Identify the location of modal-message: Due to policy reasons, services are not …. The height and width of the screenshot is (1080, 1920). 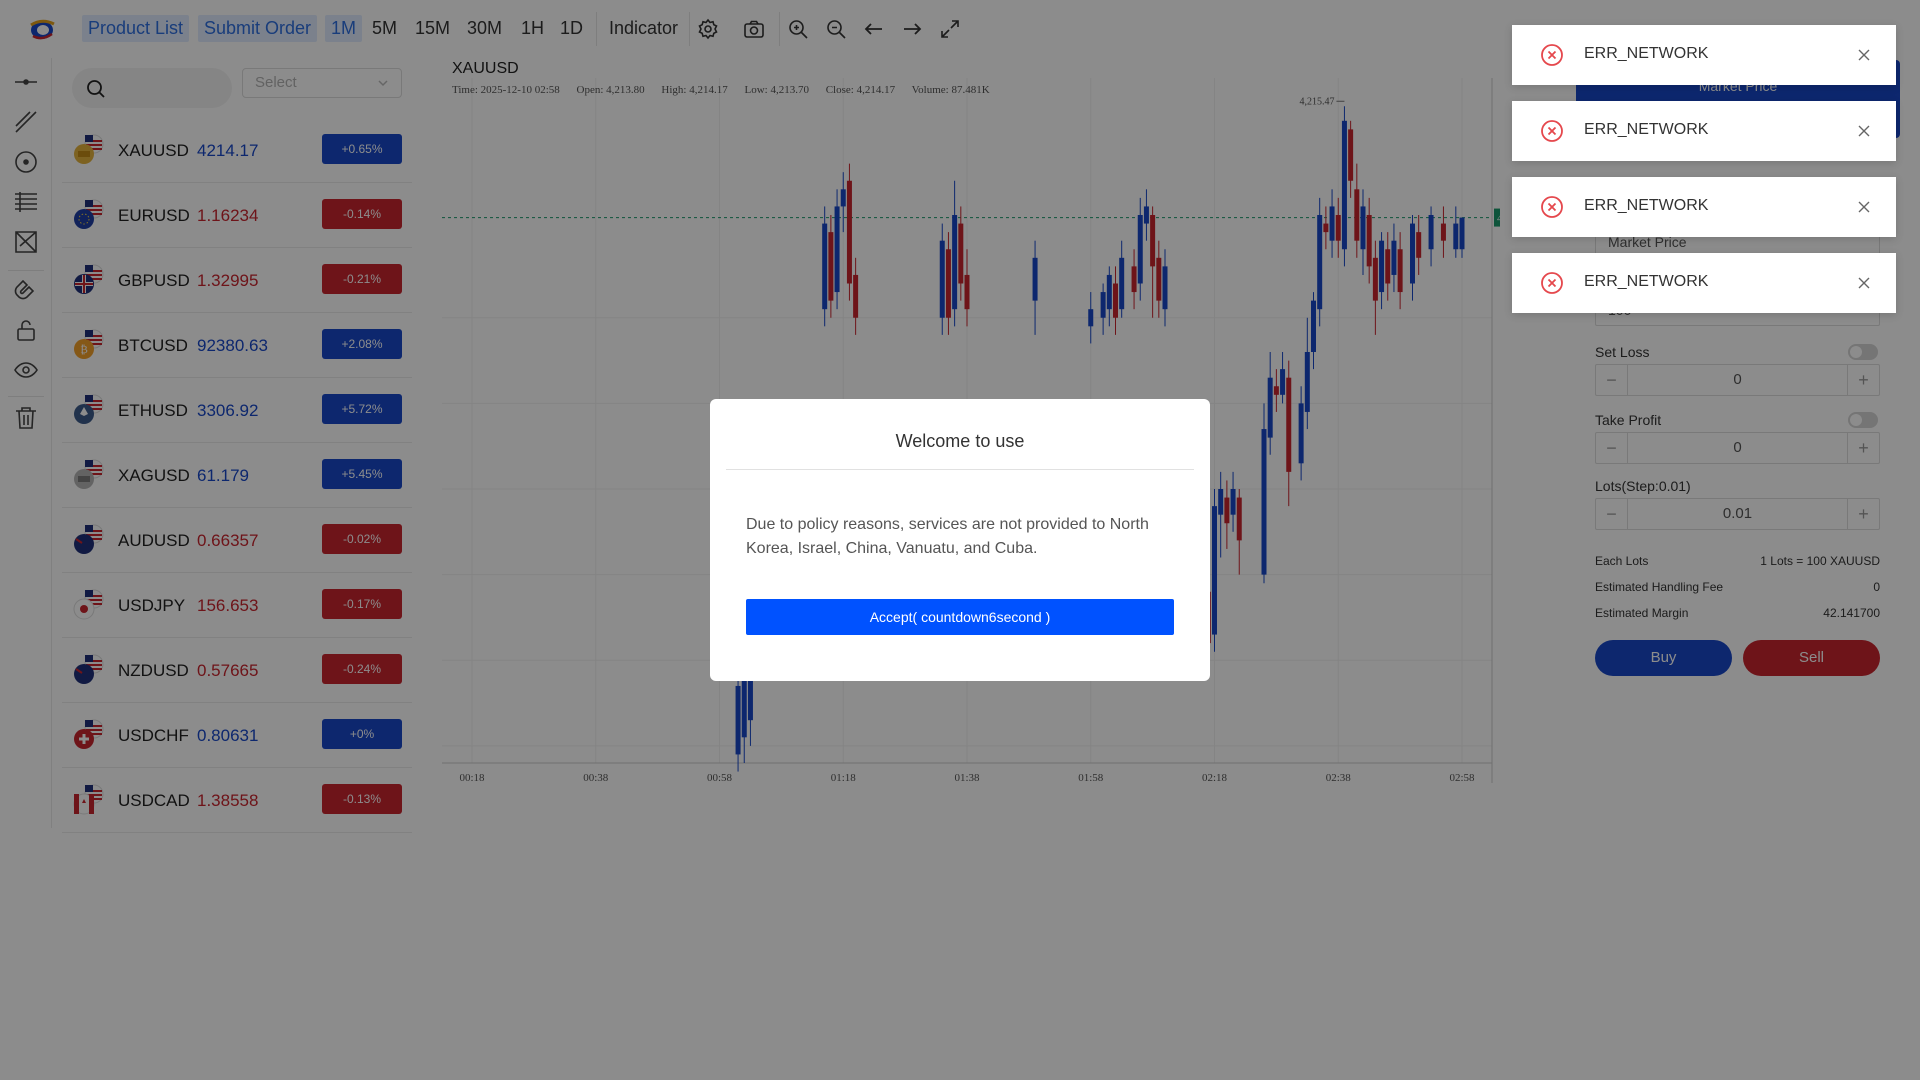
(947, 536).